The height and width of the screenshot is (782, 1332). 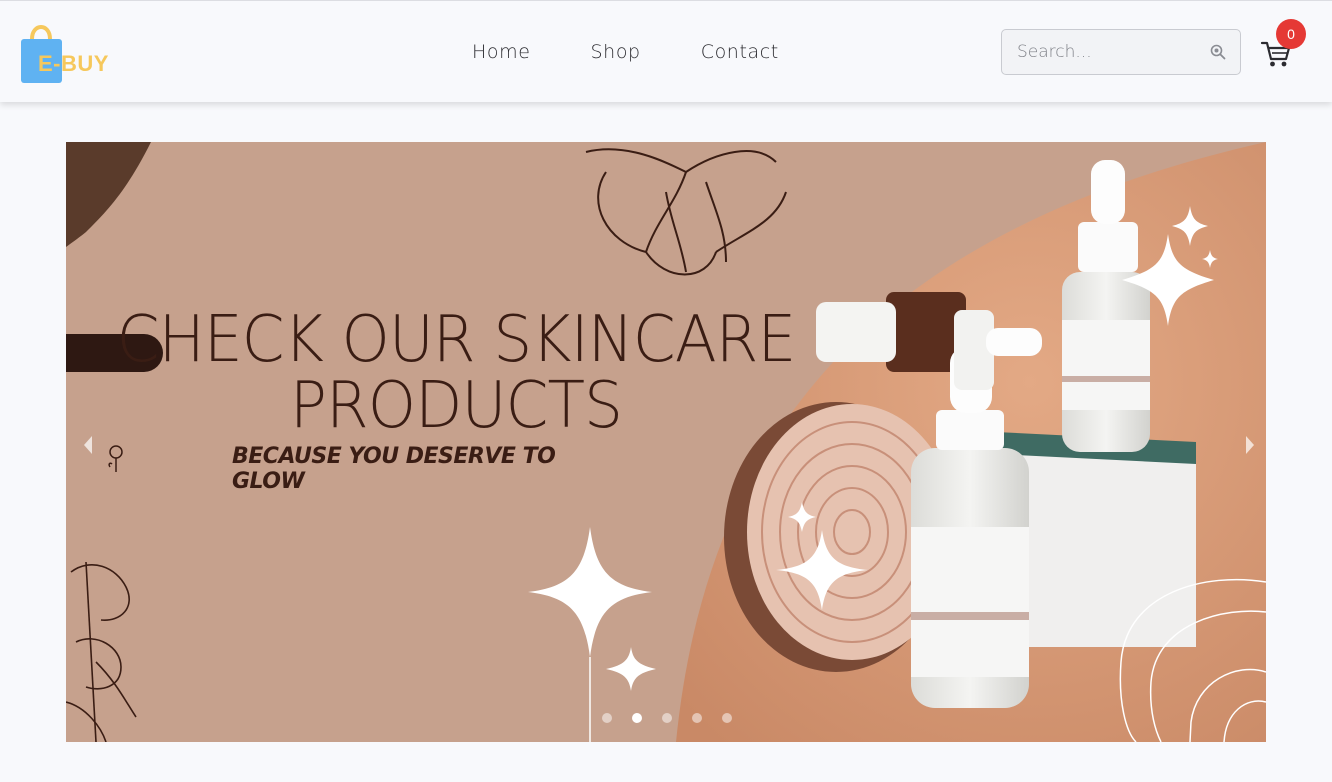 What do you see at coordinates (616, 52) in the screenshot?
I see `nav-shop: Shop` at bounding box center [616, 52].